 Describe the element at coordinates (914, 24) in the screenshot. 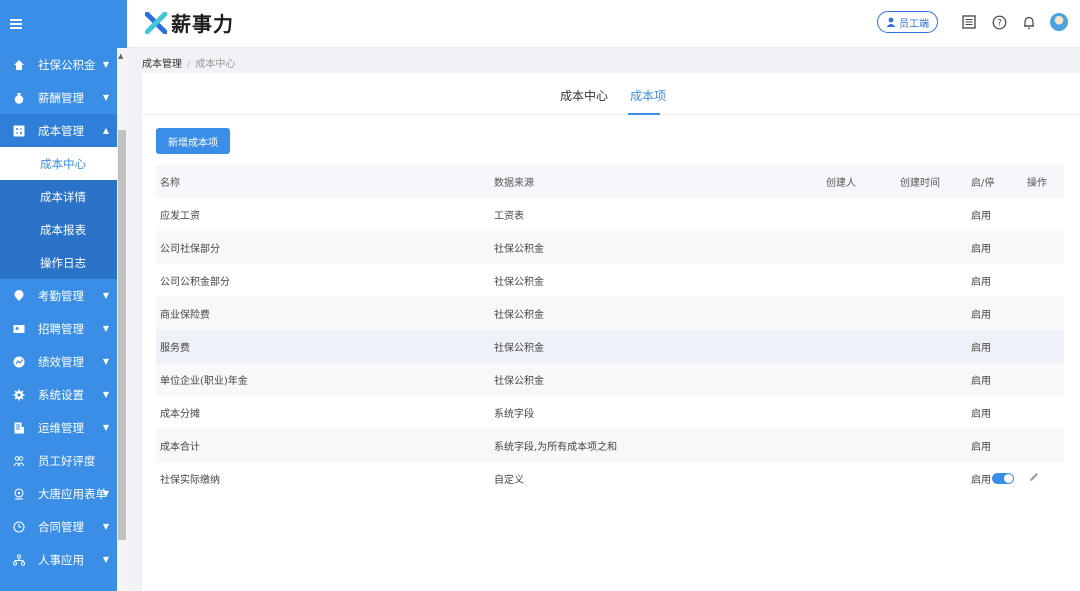

I see `employee-portal-label: 员工端` at that location.